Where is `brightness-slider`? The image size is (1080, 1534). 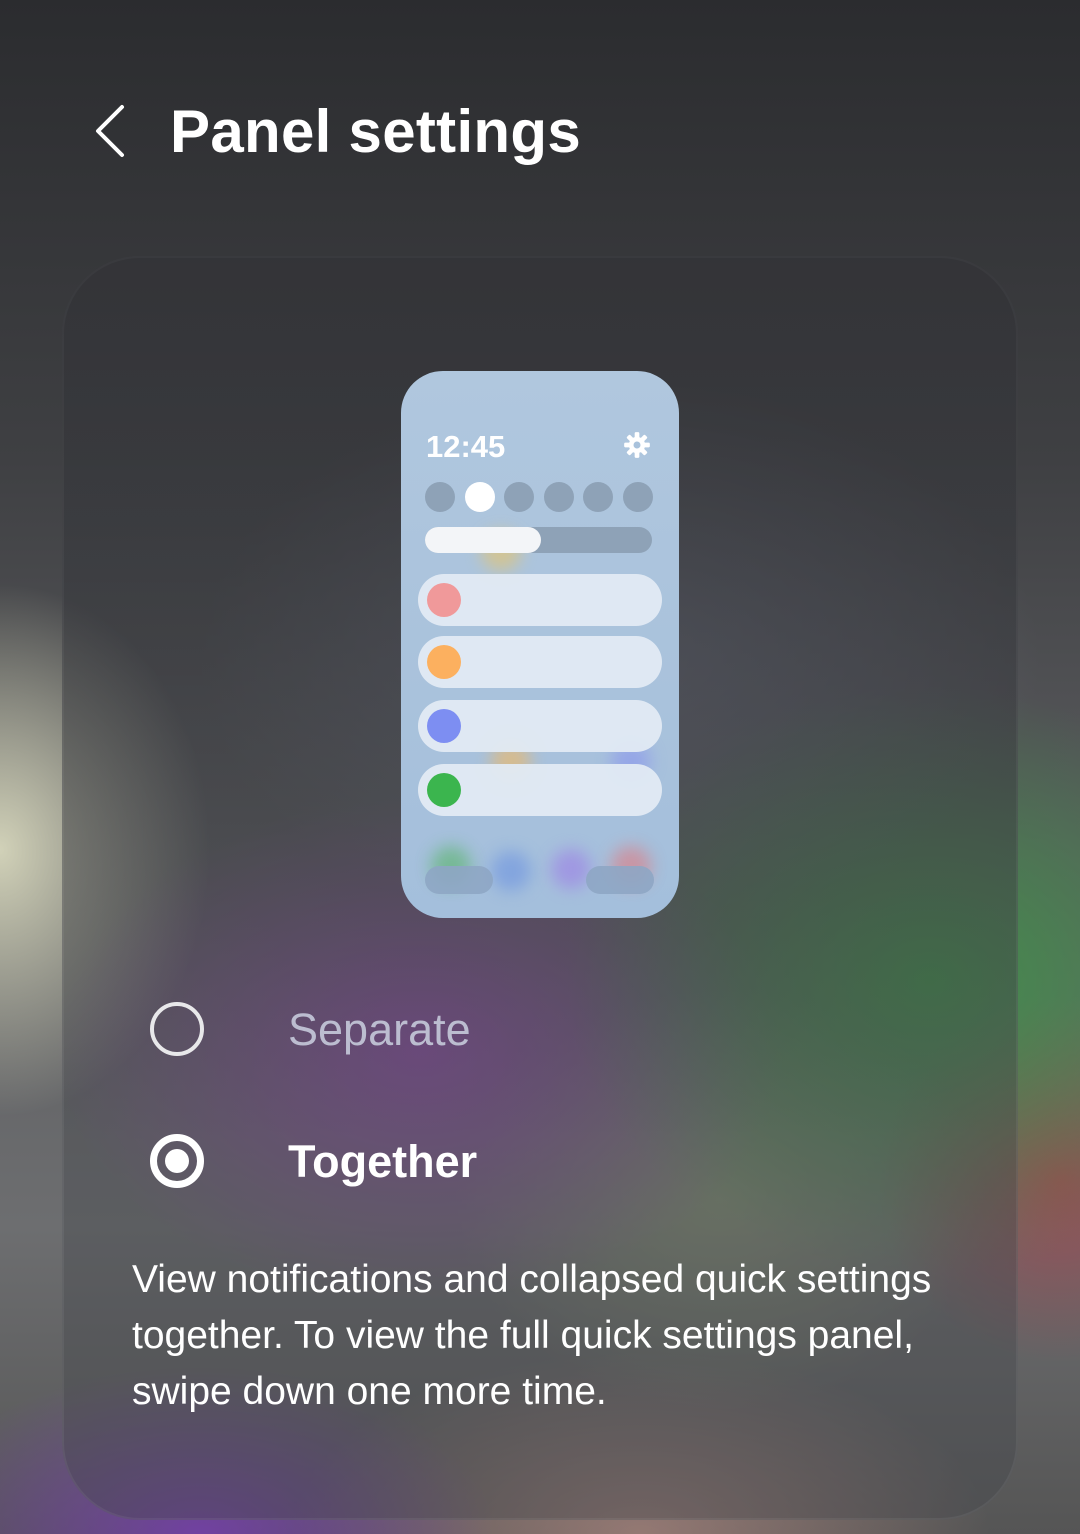
brightness-slider is located at coordinates (538, 540).